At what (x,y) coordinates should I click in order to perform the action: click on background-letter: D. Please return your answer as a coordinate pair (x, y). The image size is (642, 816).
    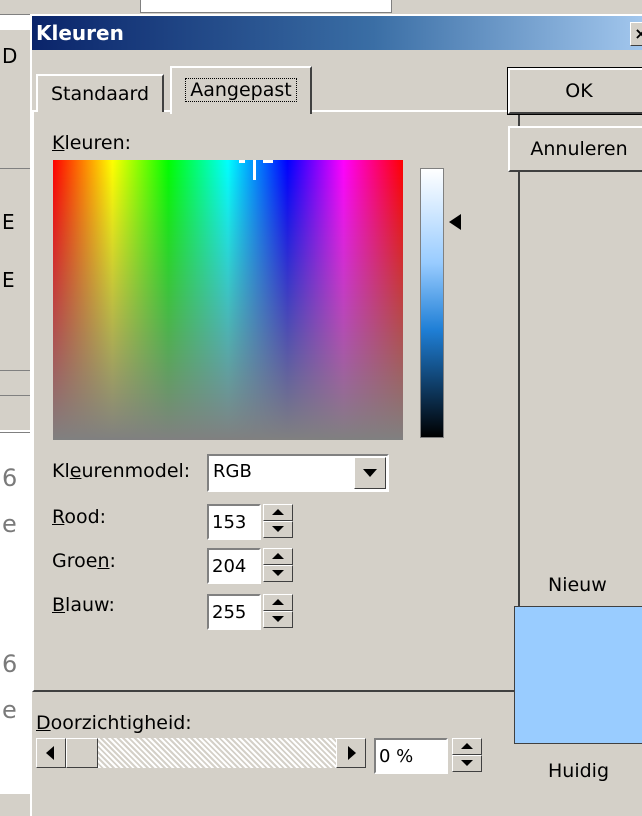
    Looking at the image, I should click on (10, 56).